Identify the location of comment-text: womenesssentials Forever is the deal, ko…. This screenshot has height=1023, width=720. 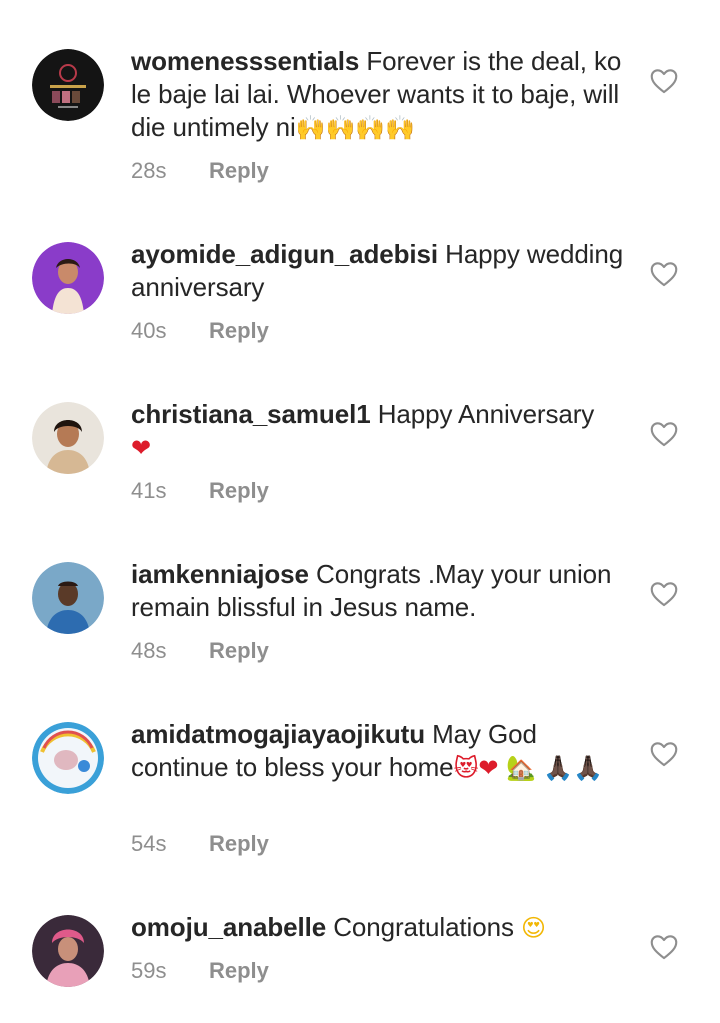
(381, 94).